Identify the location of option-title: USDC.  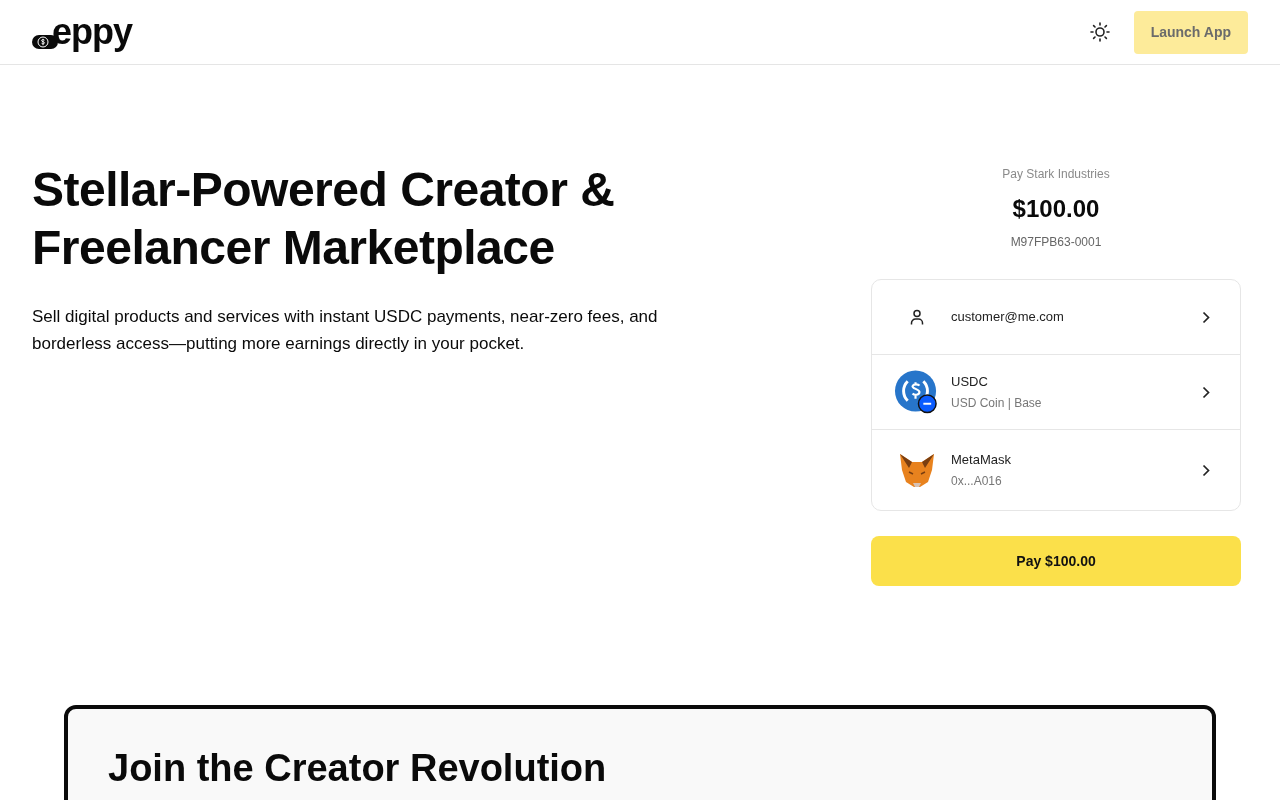
(970, 381).